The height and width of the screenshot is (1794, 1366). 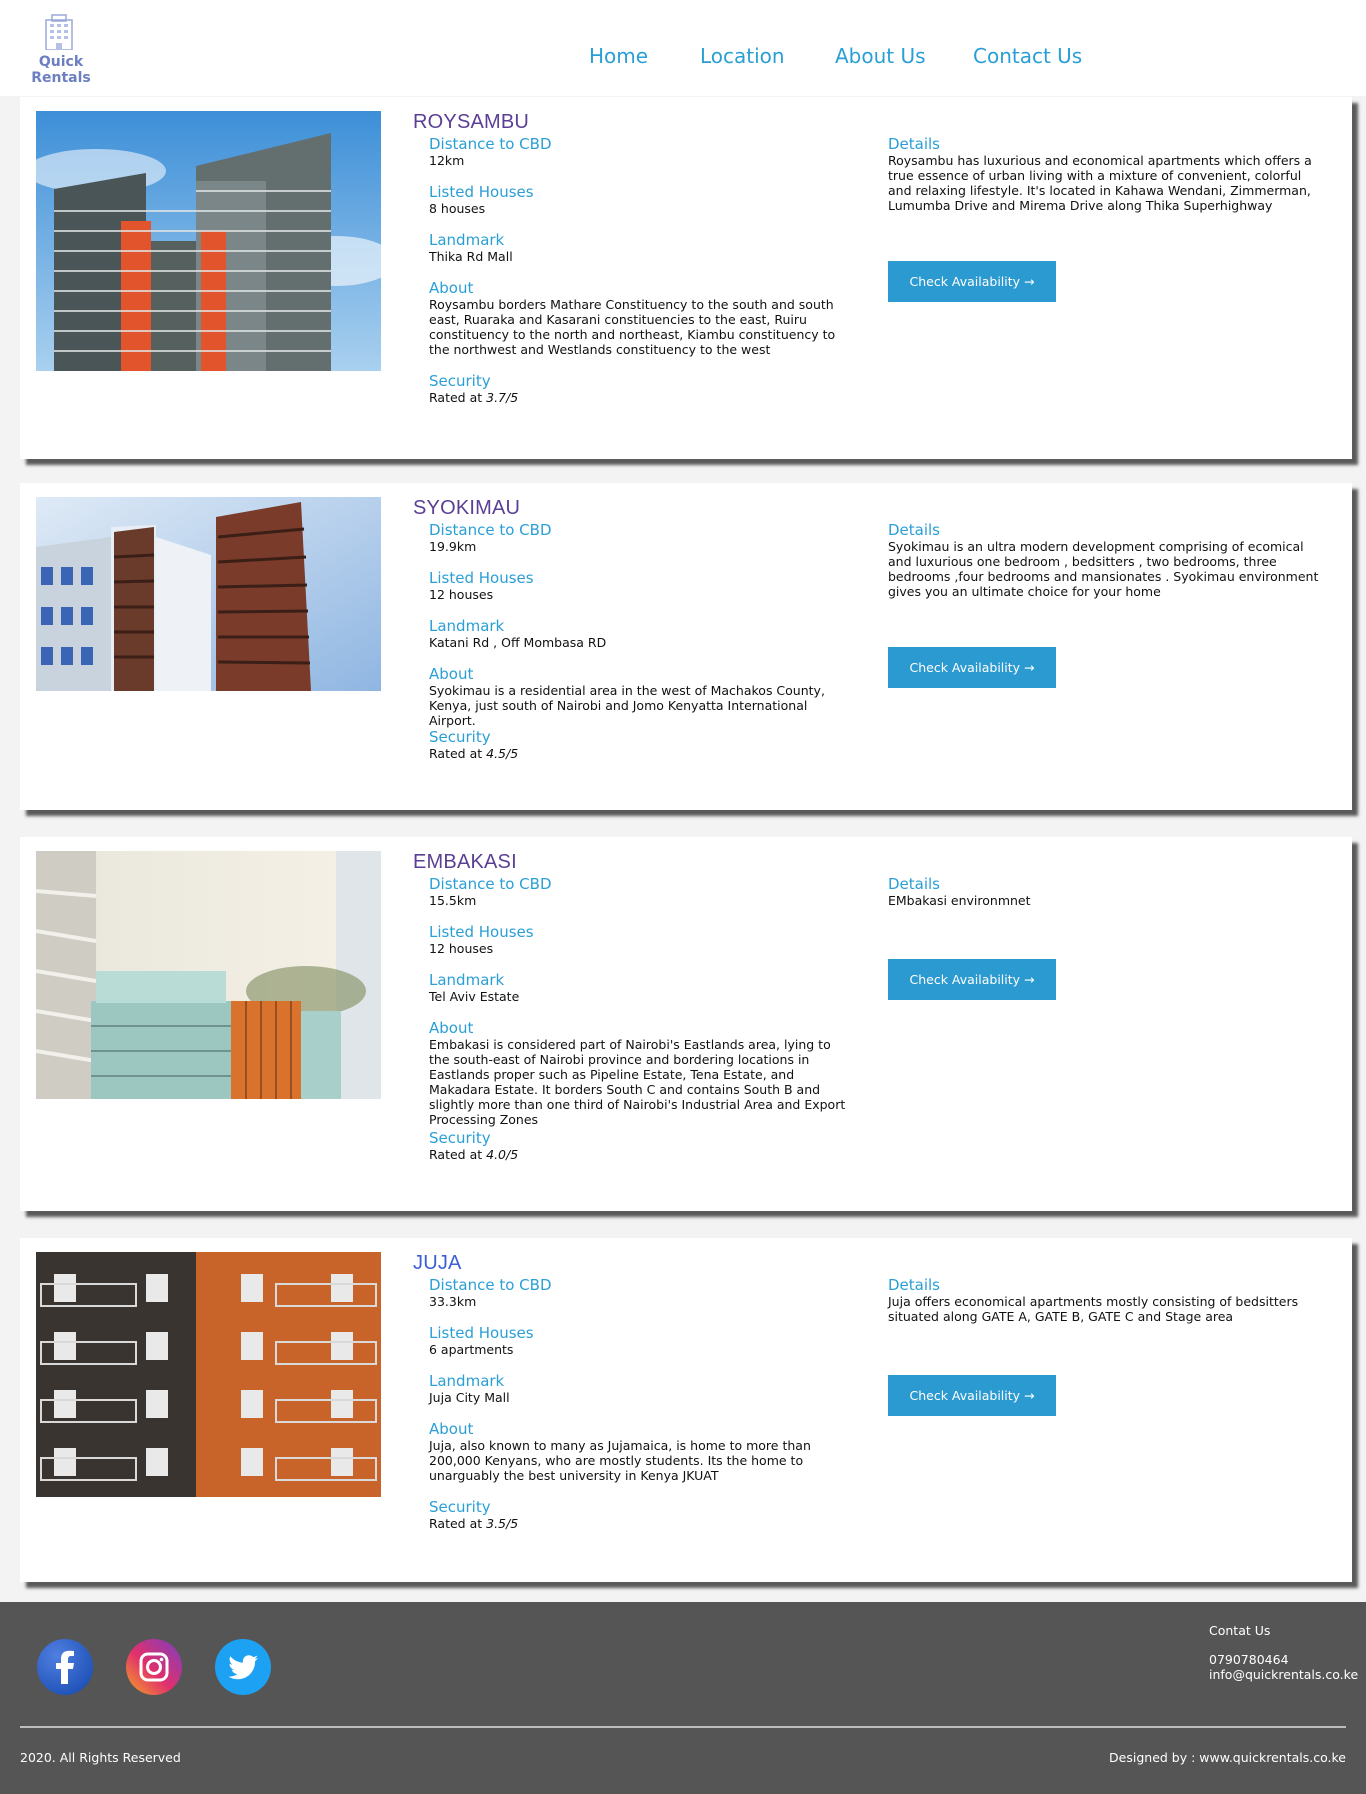 What do you see at coordinates (465, 862) in the screenshot?
I see `listing-title: EMBAKASI` at bounding box center [465, 862].